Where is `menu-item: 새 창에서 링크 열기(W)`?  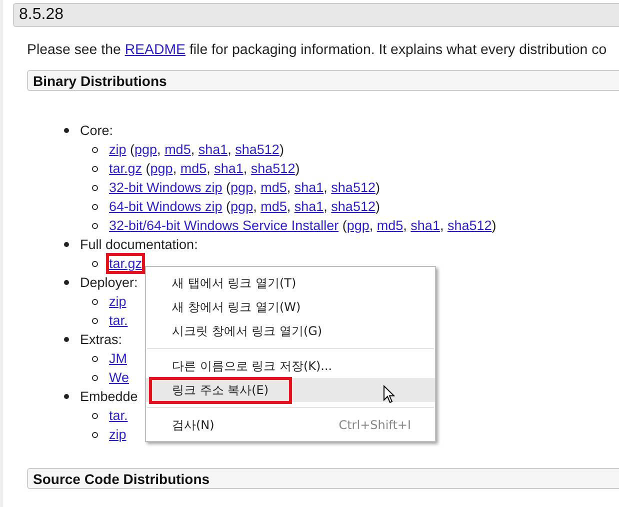 menu-item: 새 창에서 링크 열기(W) is located at coordinates (290, 307).